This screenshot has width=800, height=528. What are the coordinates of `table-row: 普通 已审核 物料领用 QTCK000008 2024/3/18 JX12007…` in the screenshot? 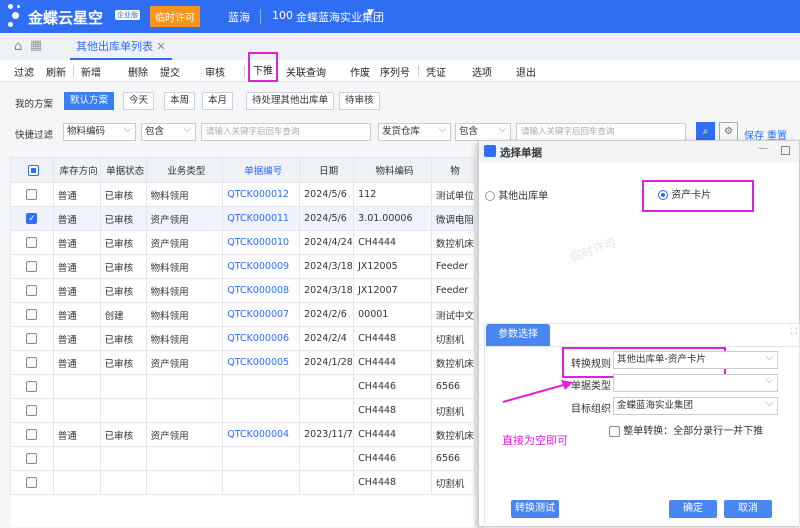 It's located at (243, 290).